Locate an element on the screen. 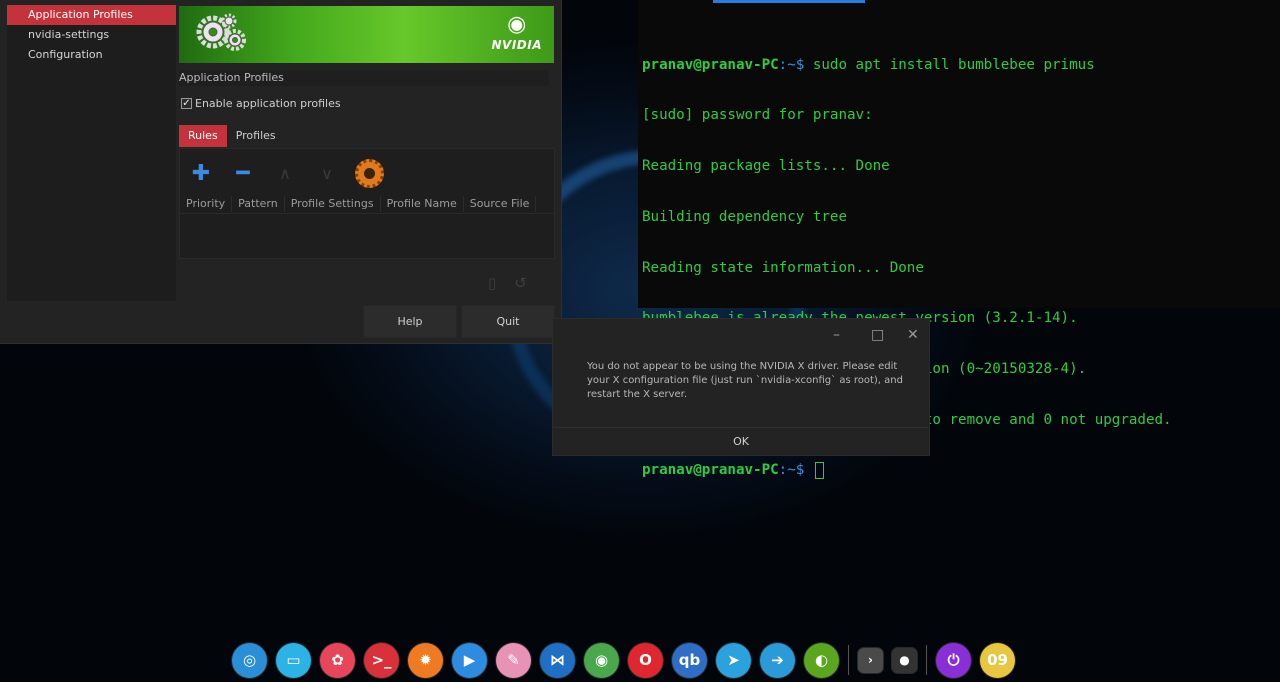 This screenshot has height=682, width=1280. enable-profiles-checkbox: ✓ Enable application profiles is located at coordinates (261, 103).